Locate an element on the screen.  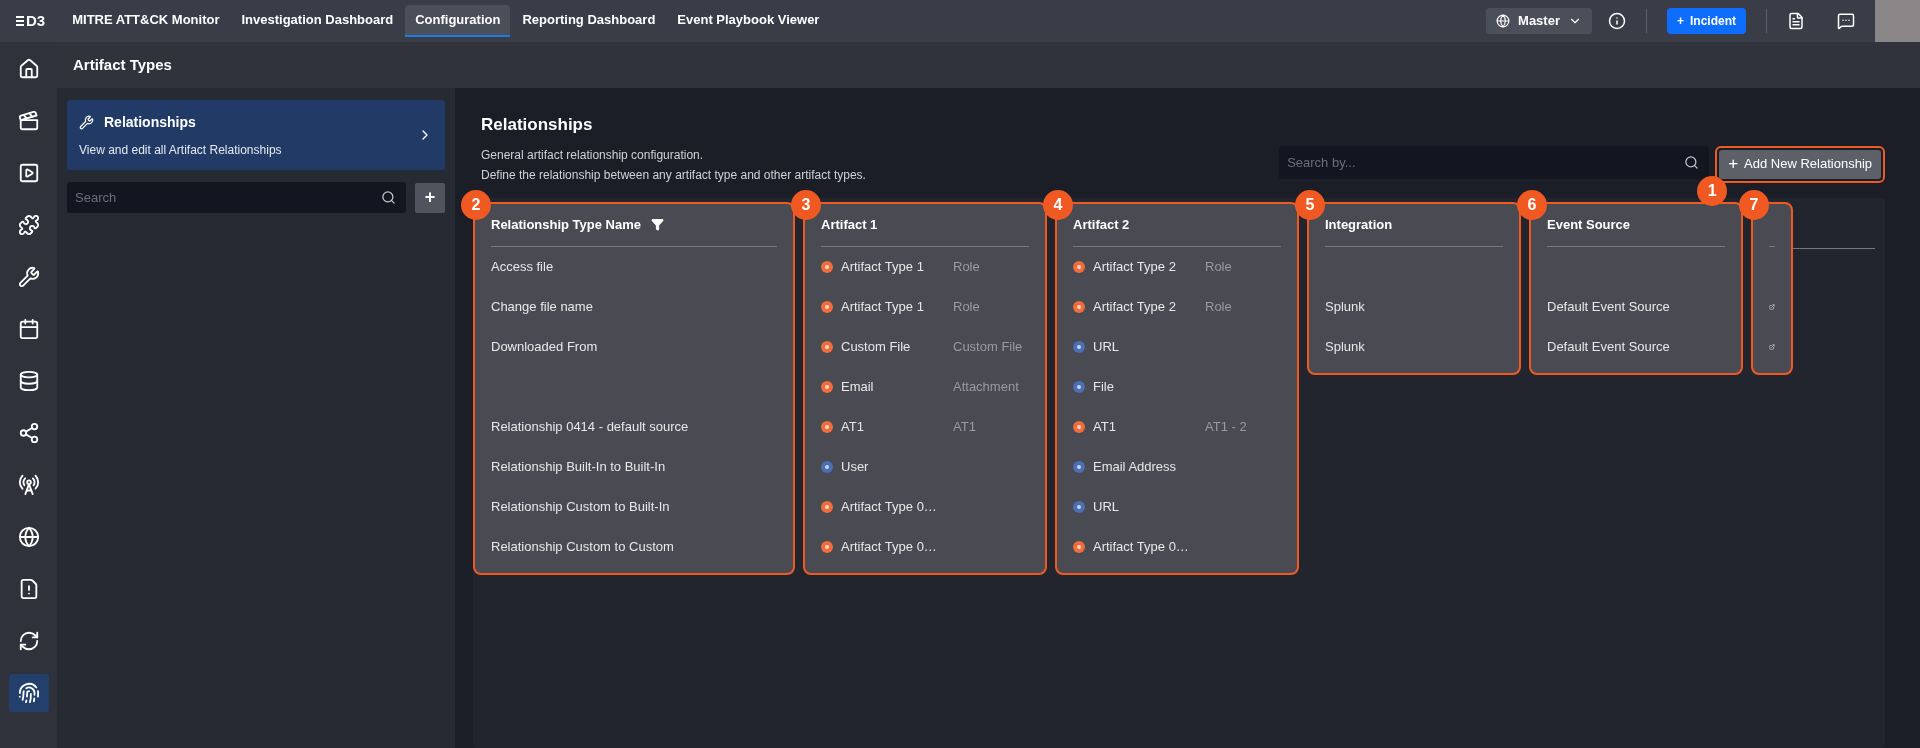
column-header: Artifact 1 is located at coordinates (849, 224).